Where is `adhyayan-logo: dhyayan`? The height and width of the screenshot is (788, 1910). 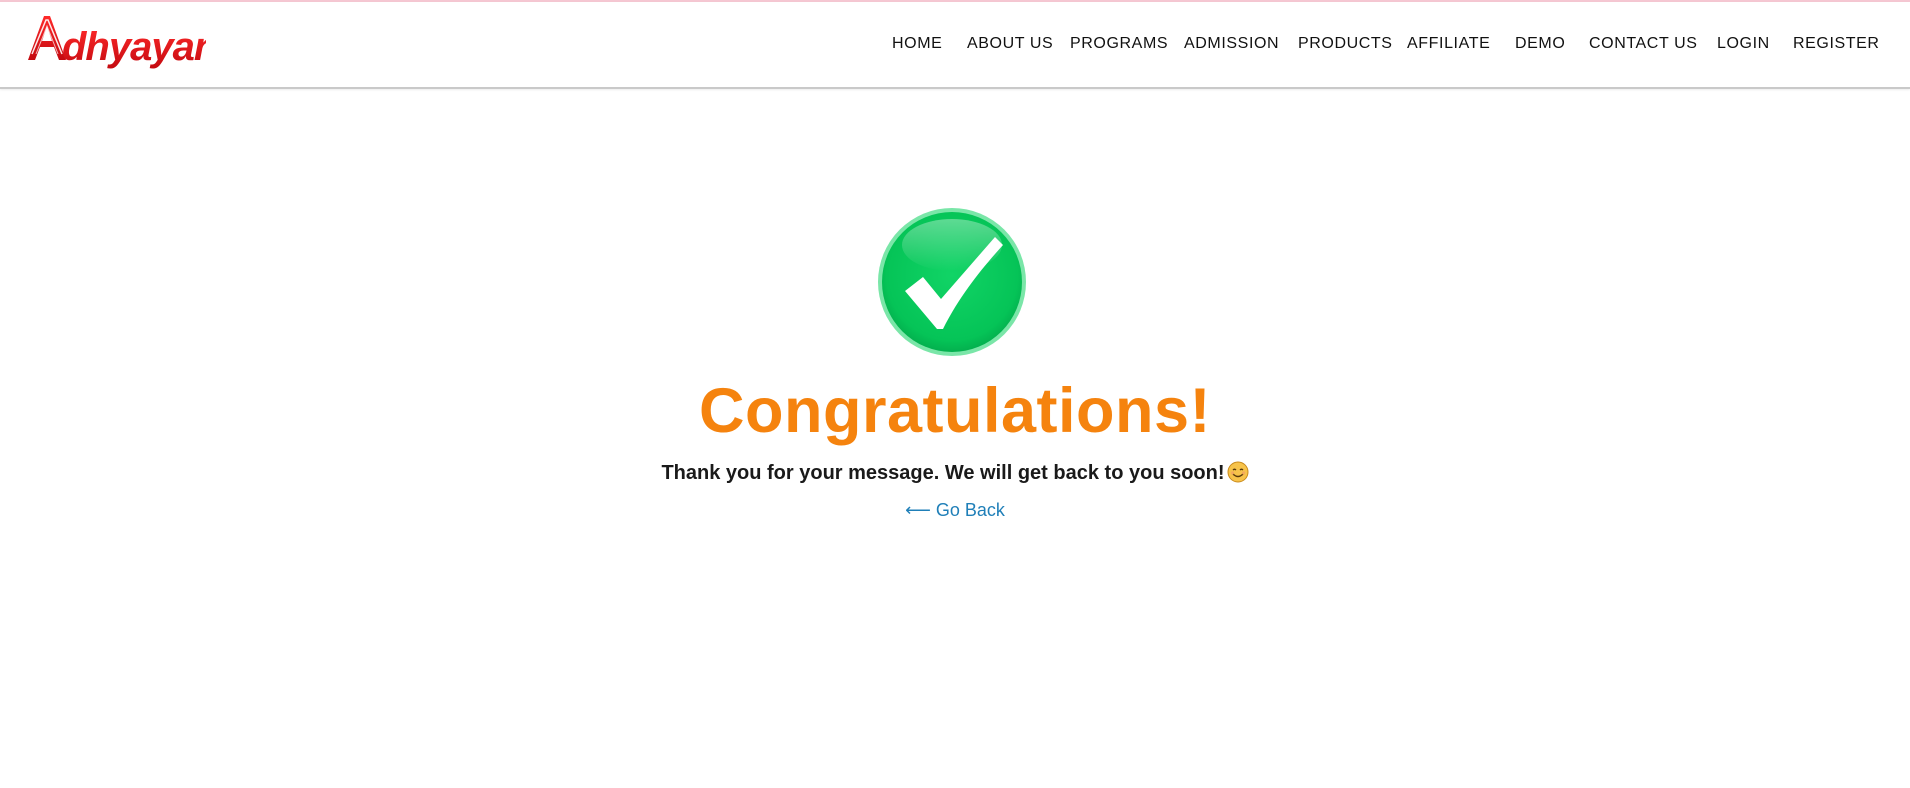 adhyayan-logo: dhyayan is located at coordinates (123, 42).